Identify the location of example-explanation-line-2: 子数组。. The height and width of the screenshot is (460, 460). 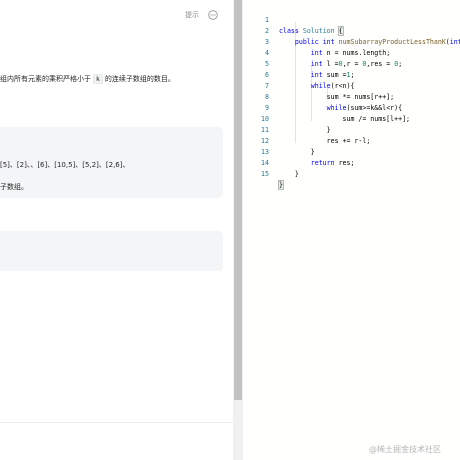
(14, 187).